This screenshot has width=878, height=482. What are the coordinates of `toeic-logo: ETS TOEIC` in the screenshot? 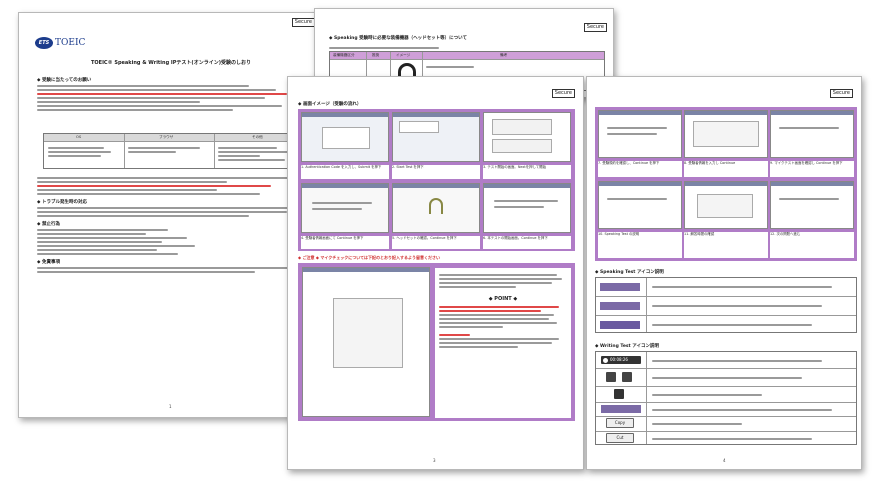 It's located at (60, 43).